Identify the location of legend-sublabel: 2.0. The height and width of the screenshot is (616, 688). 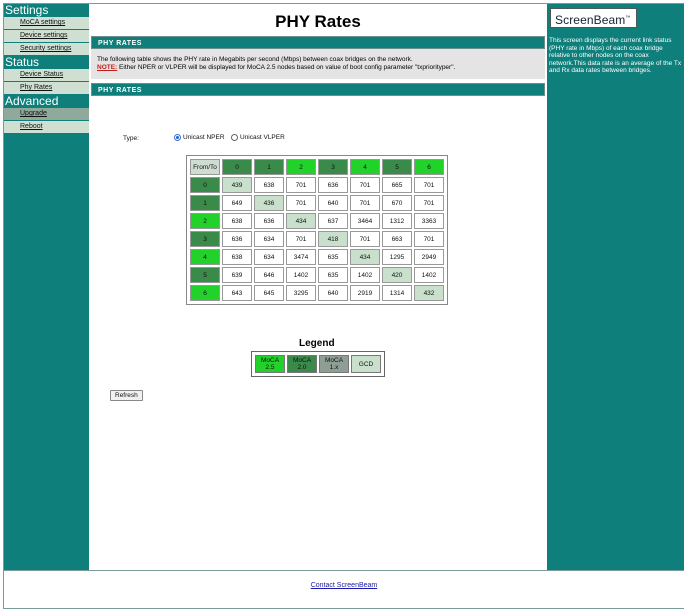
(302, 367).